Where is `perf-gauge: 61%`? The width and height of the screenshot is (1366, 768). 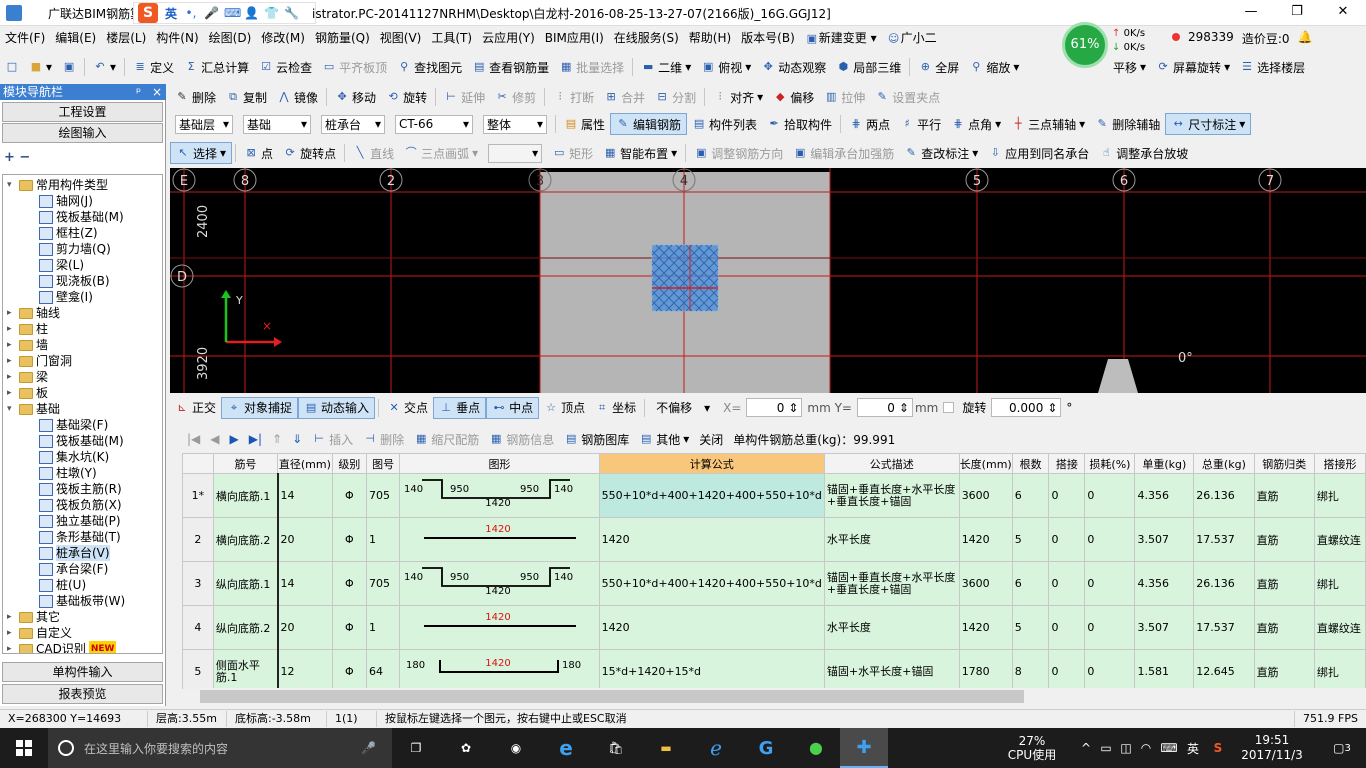
perf-gauge: 61% is located at coordinates (1085, 45).